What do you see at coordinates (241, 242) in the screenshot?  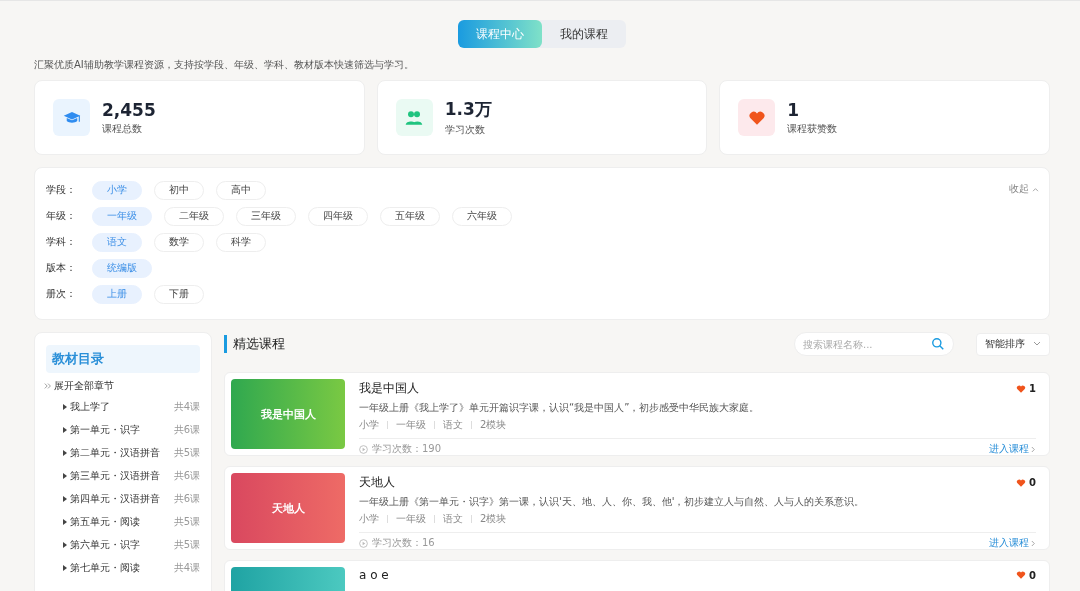 I see `filter-chip: 科学` at bounding box center [241, 242].